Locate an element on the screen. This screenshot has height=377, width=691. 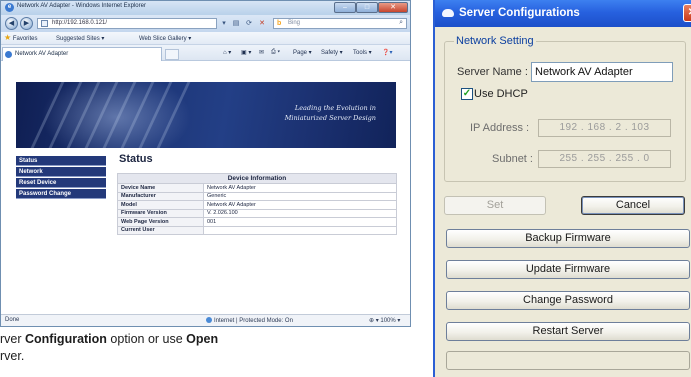
nav-reset-device: Reset Device is located at coordinates (61, 183).